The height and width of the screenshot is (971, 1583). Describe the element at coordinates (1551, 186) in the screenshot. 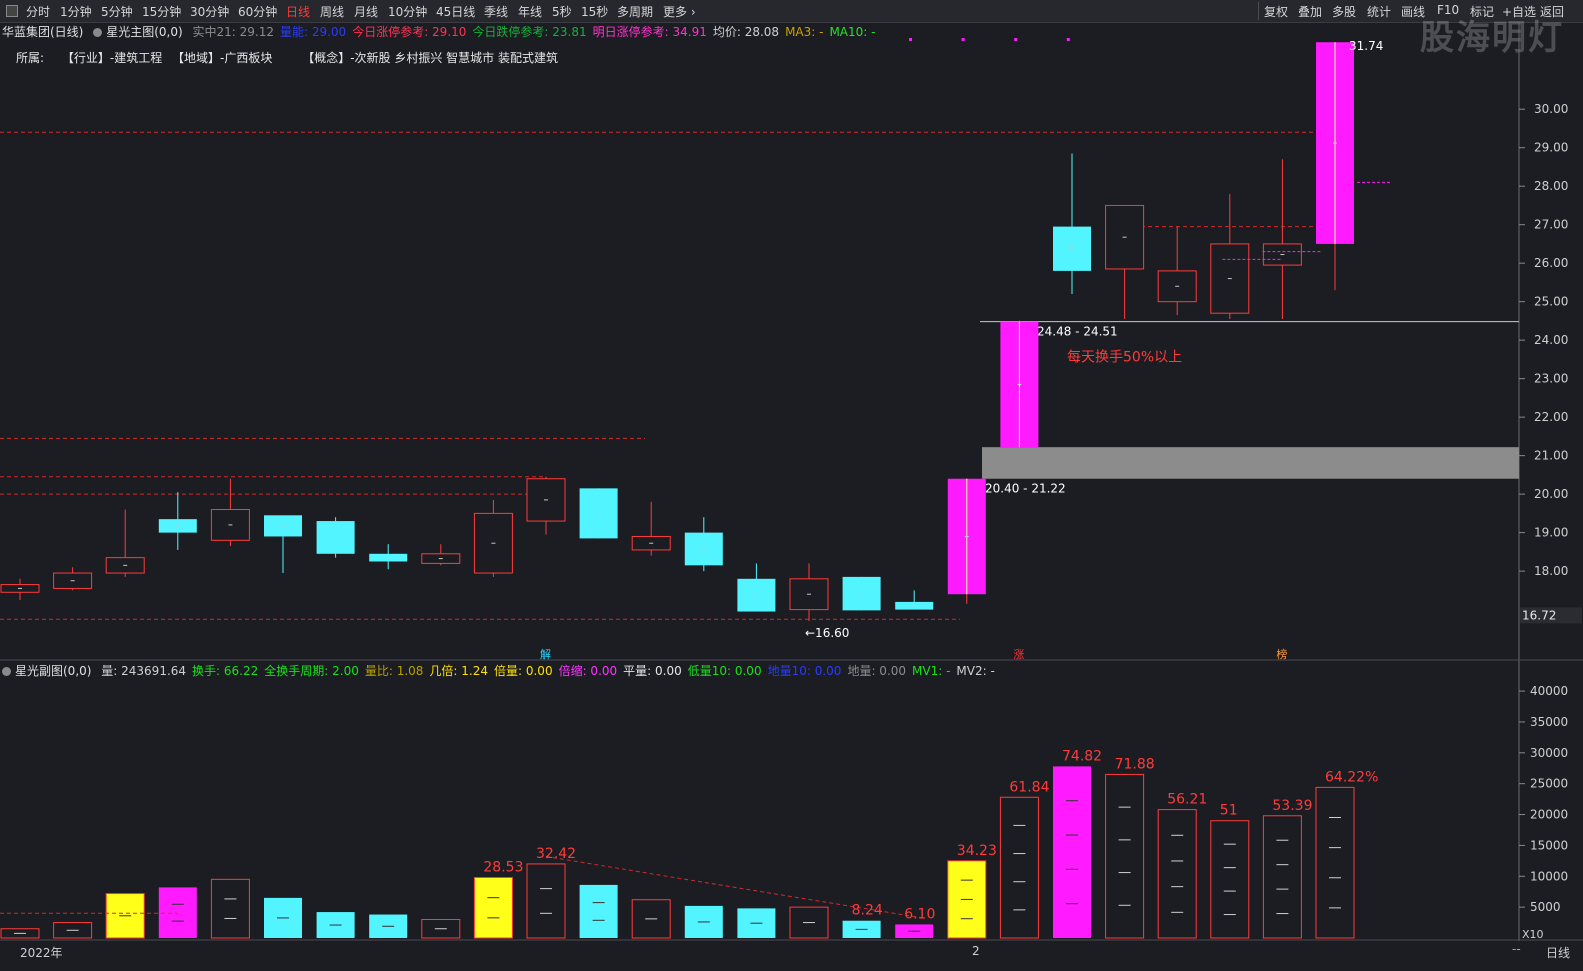

I see `price-tick-label: 28.00` at that location.